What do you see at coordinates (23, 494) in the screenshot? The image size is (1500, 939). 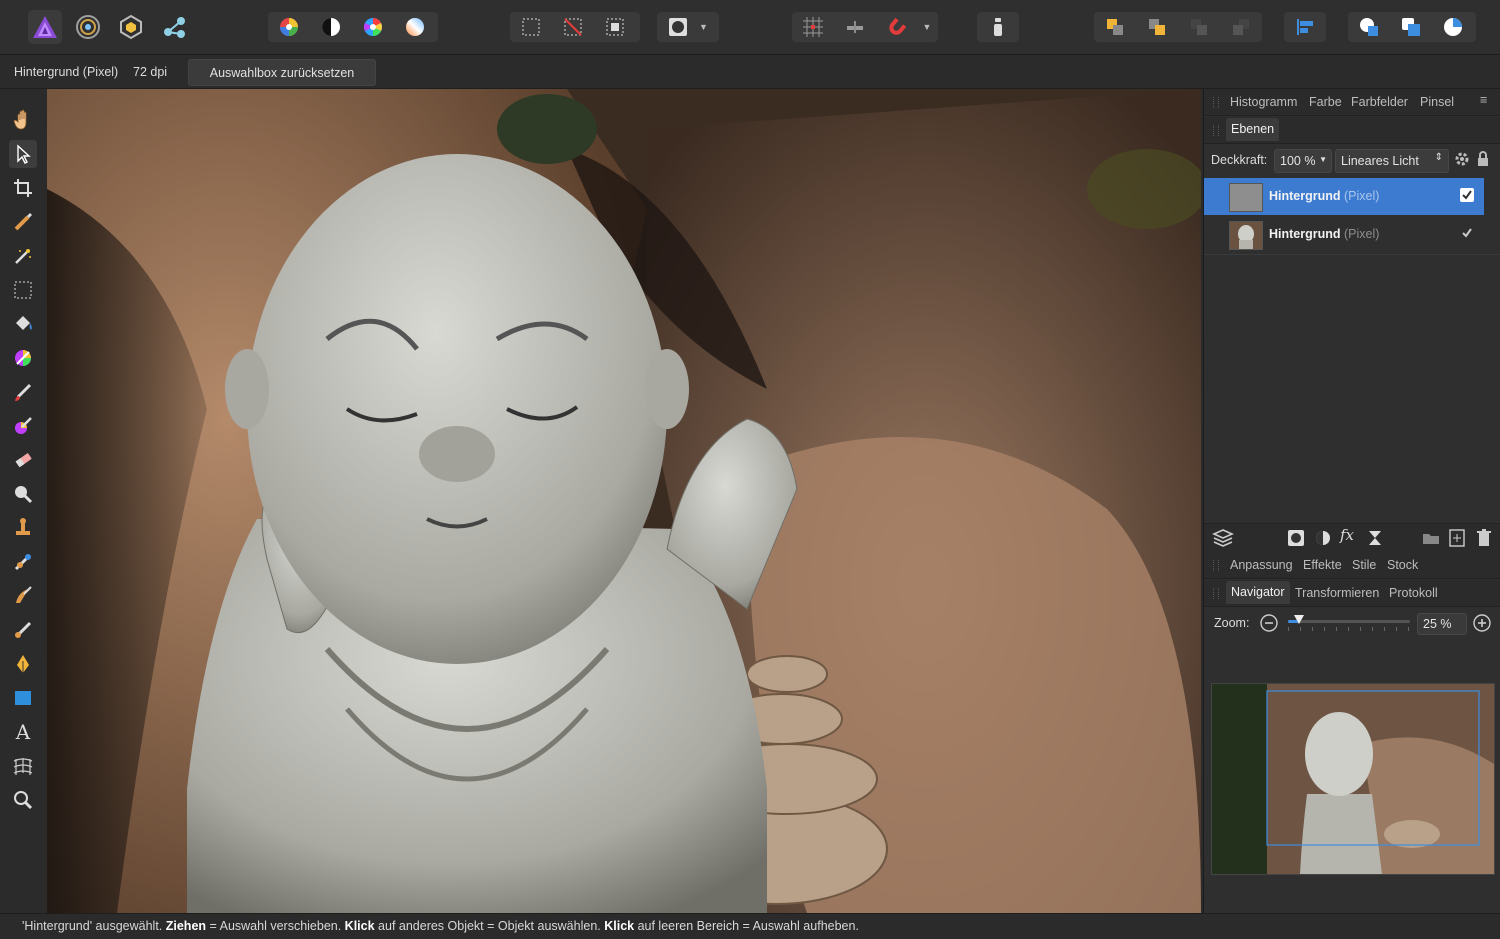 I see `dodge-icon` at bounding box center [23, 494].